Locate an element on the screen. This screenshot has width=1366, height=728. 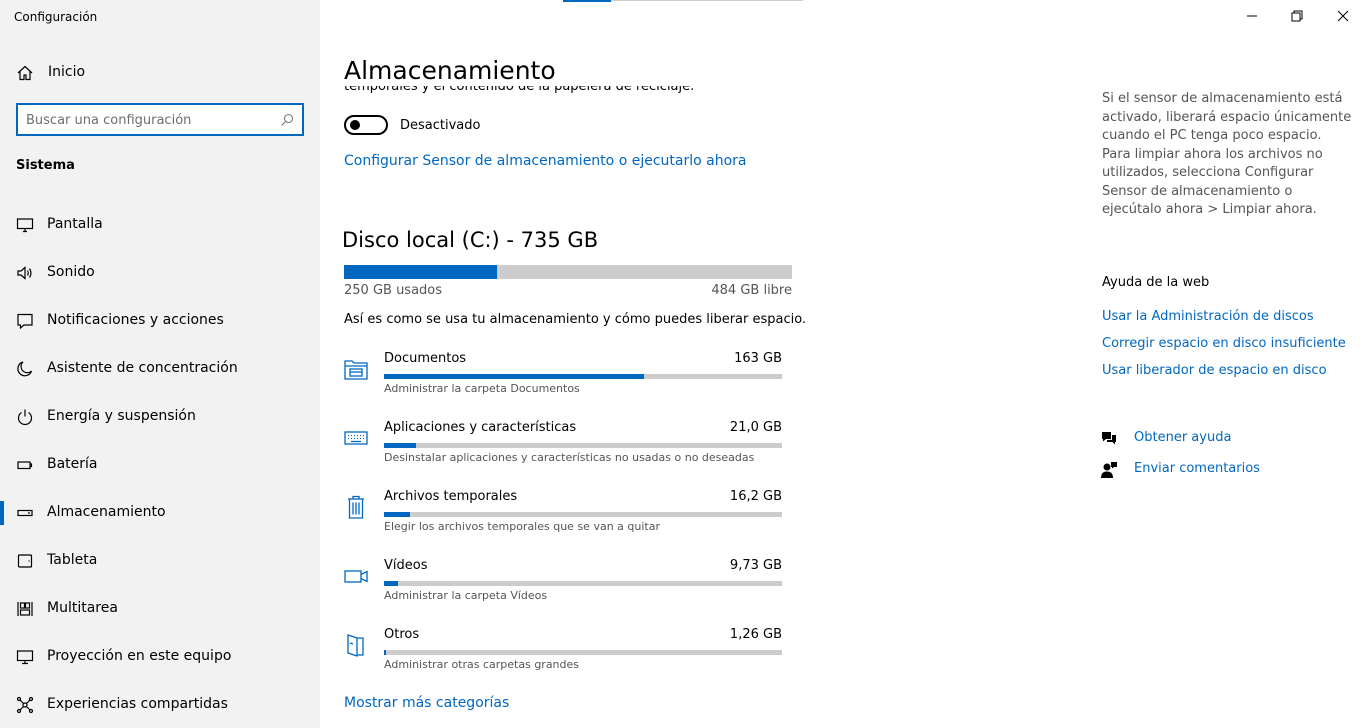
restore-icon is located at coordinates (1297, 16).